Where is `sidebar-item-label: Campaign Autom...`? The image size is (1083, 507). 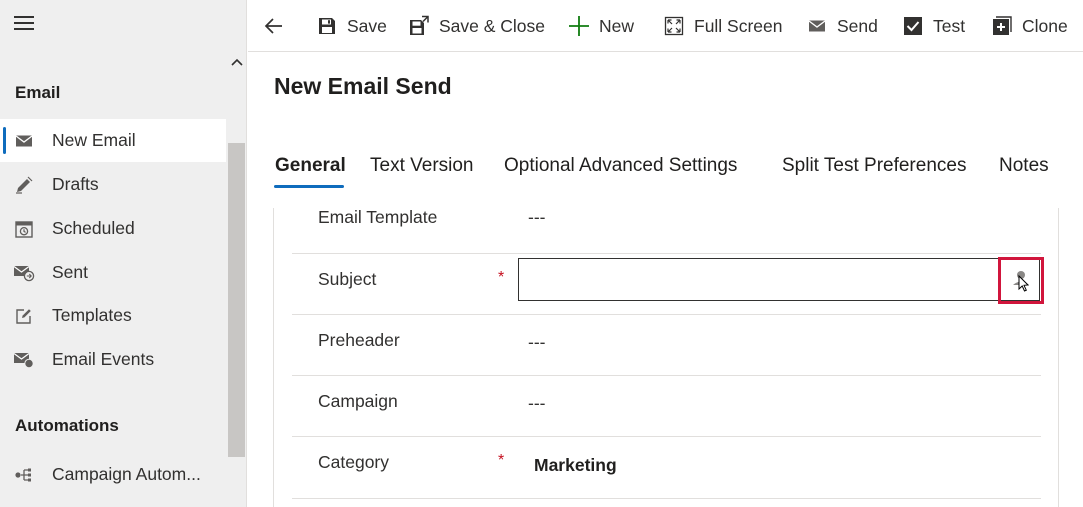
sidebar-item-label: Campaign Autom... is located at coordinates (126, 474).